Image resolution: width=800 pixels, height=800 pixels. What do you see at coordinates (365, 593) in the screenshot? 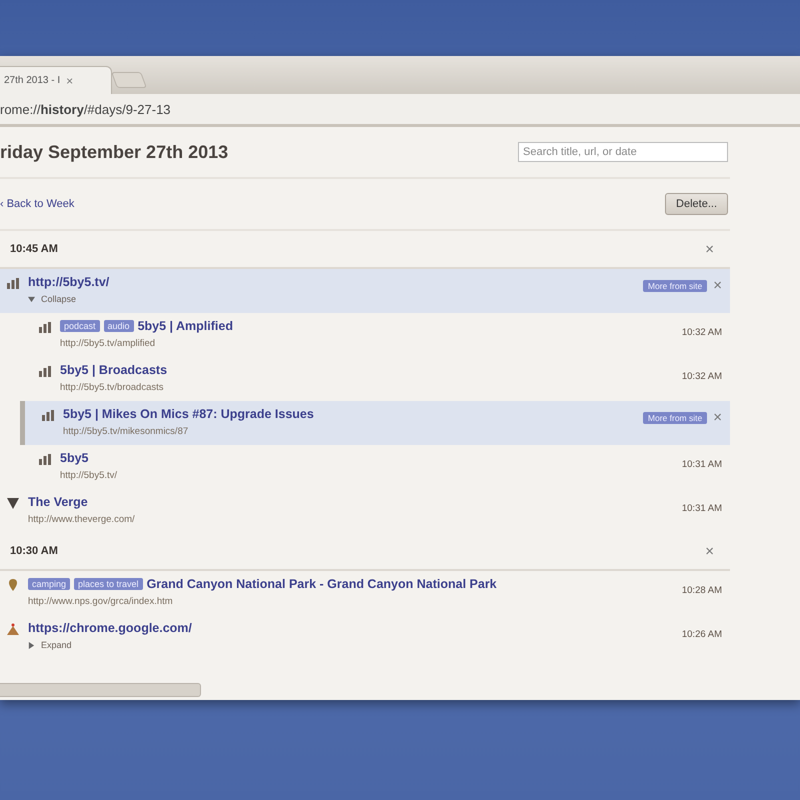
I see `history-row: camping places to travel Grand Canyon National Park - Grand Canyon National Park http://www.nps.gov/grca/index.htm 10:28 AM` at bounding box center [365, 593].